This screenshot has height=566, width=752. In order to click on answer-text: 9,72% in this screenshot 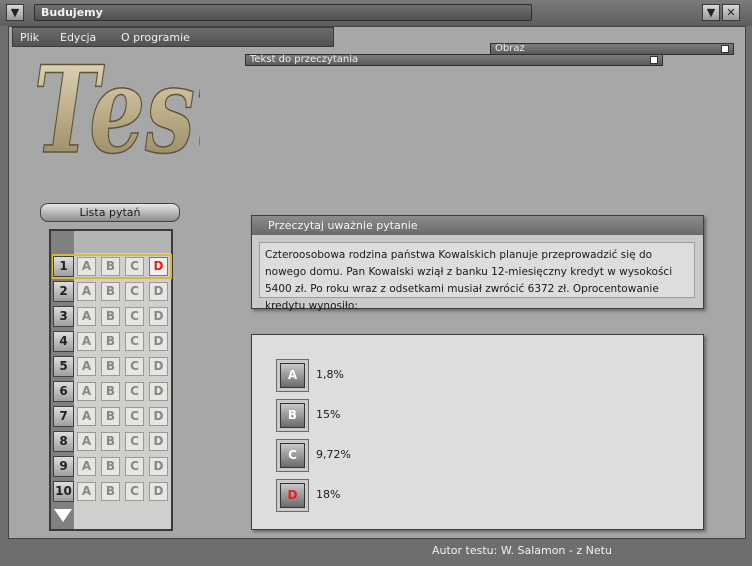, I will do `click(333, 454)`.